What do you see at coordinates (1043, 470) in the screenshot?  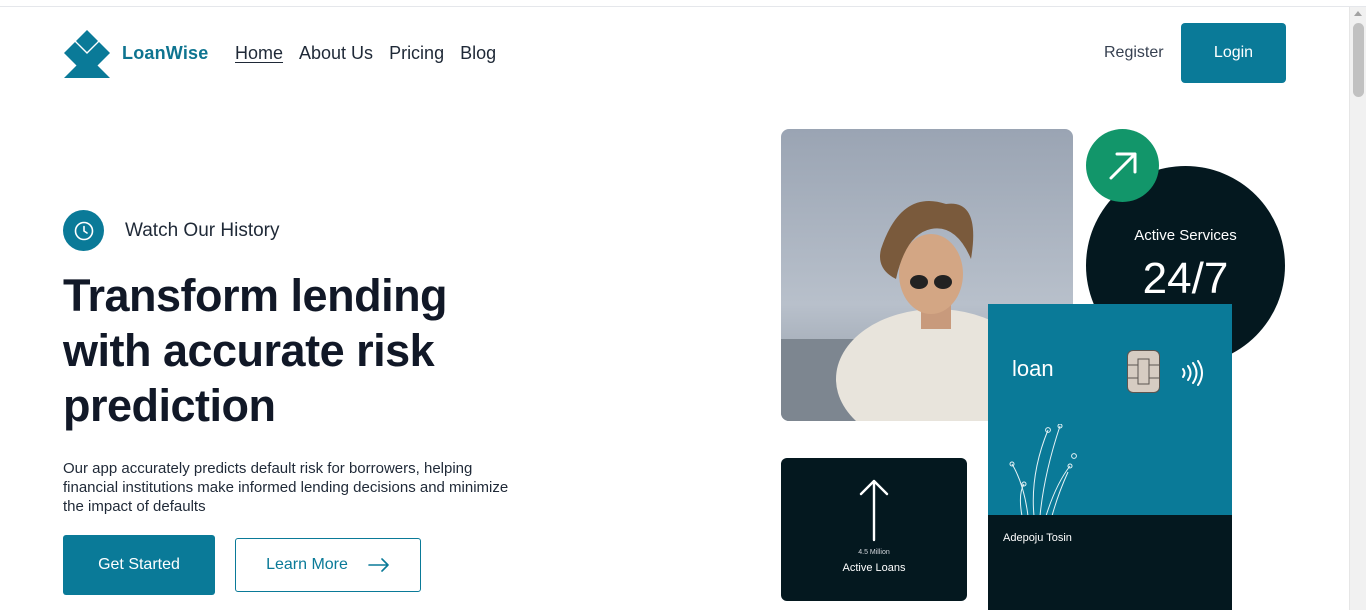 I see `card-decoration` at bounding box center [1043, 470].